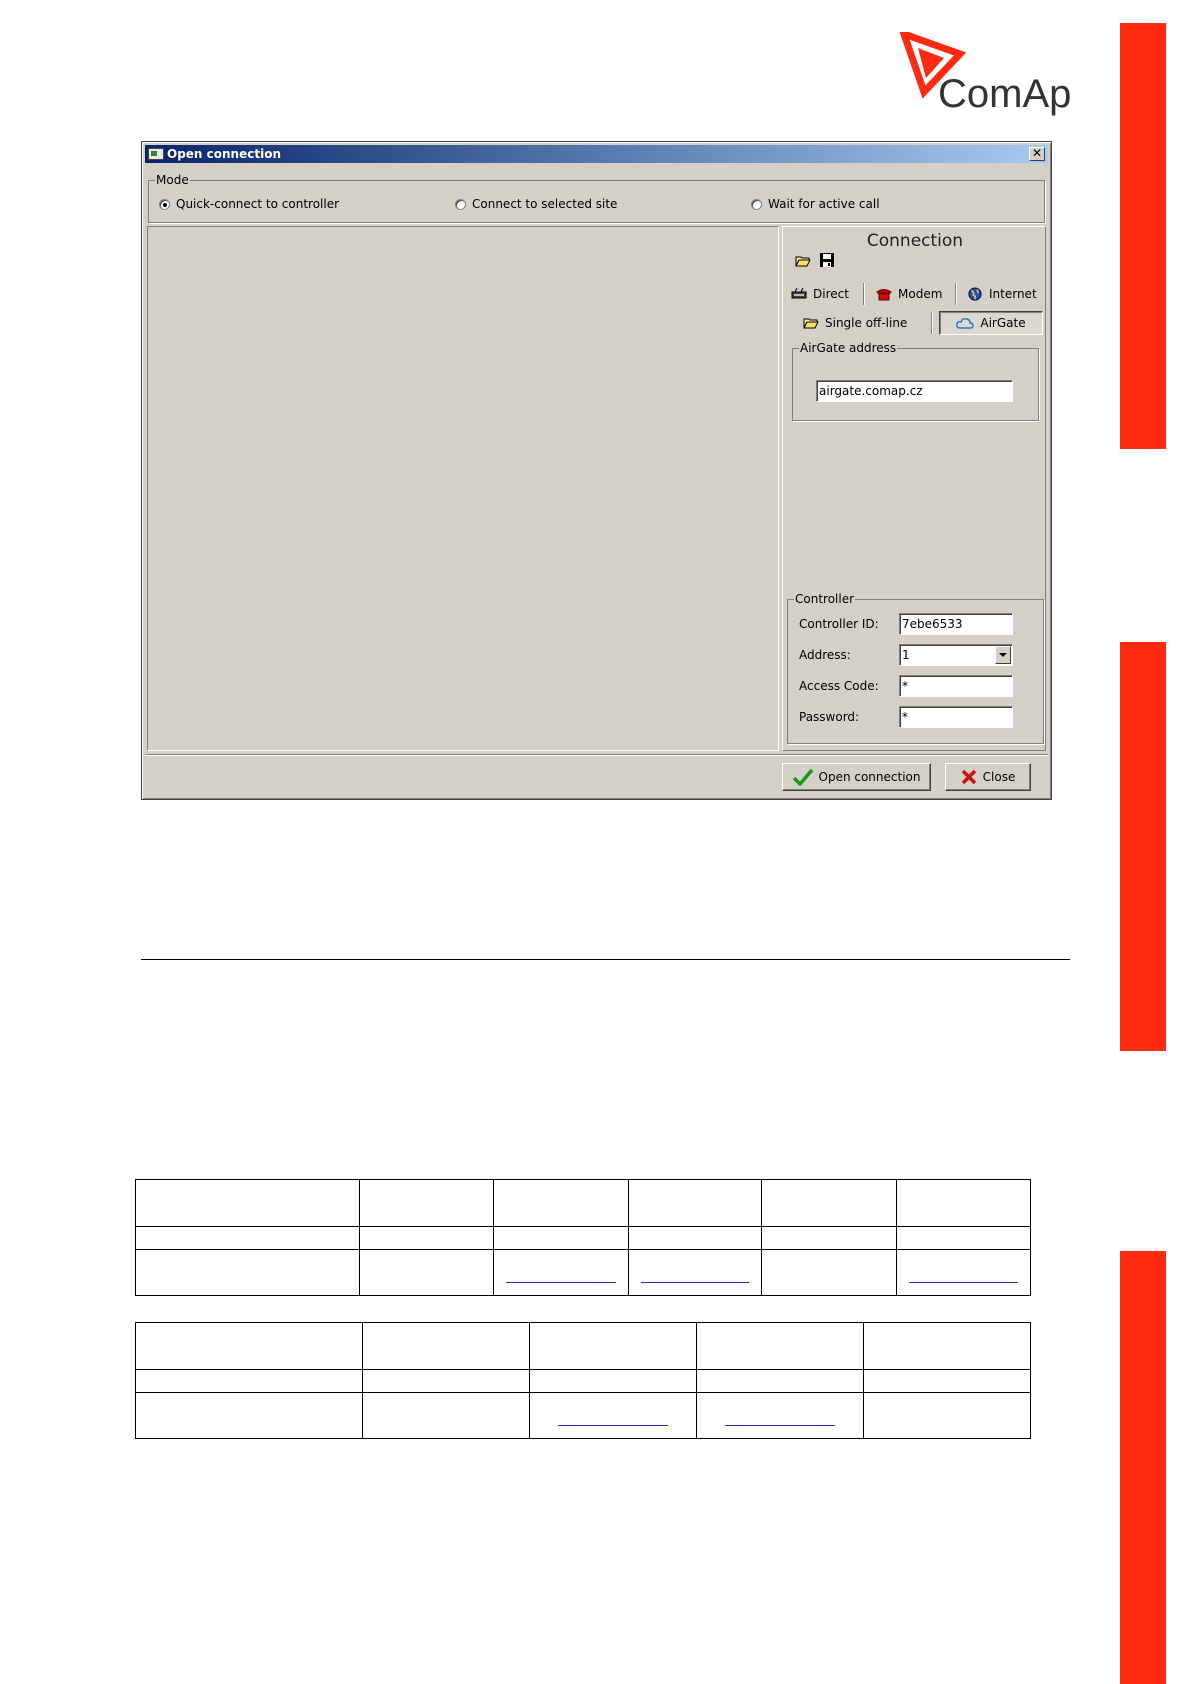  I want to click on direct-cable-icon, so click(799, 293).